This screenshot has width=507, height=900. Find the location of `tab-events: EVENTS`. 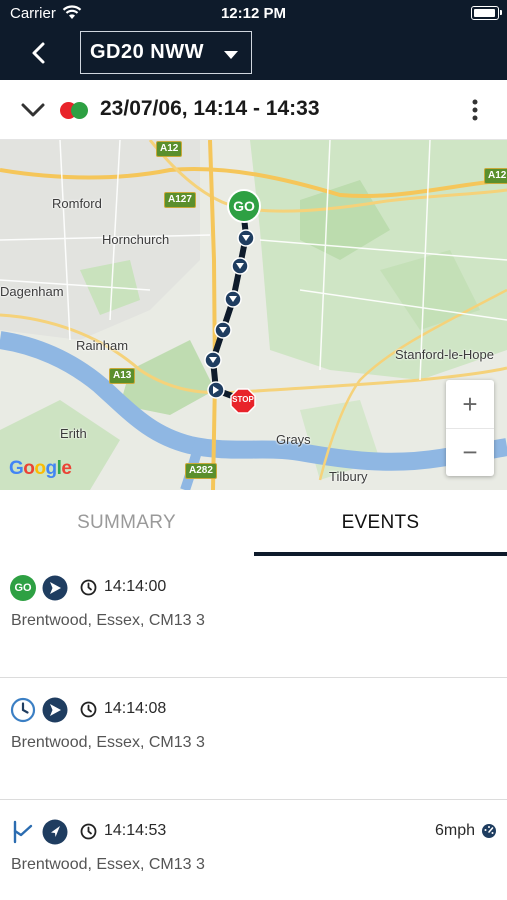

tab-events: EVENTS is located at coordinates (380, 523).